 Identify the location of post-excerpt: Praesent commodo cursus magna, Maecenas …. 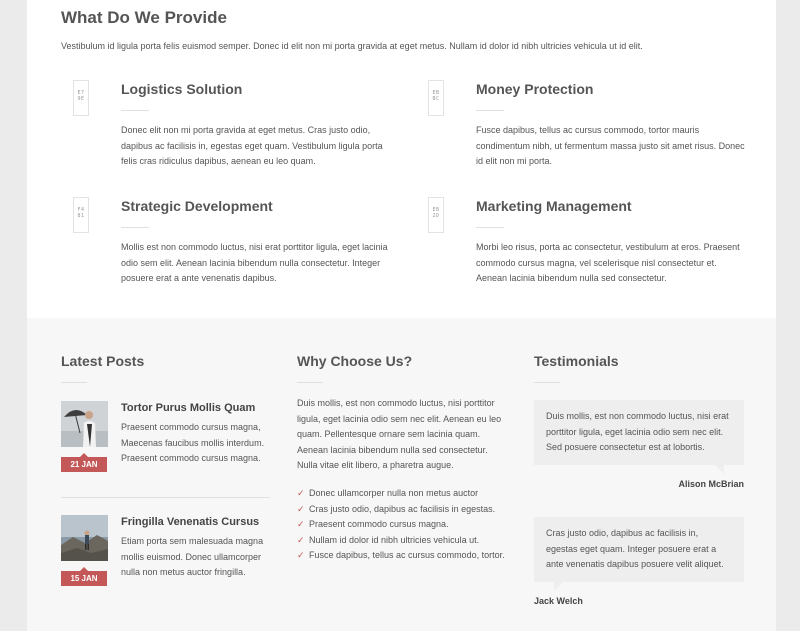
(193, 442).